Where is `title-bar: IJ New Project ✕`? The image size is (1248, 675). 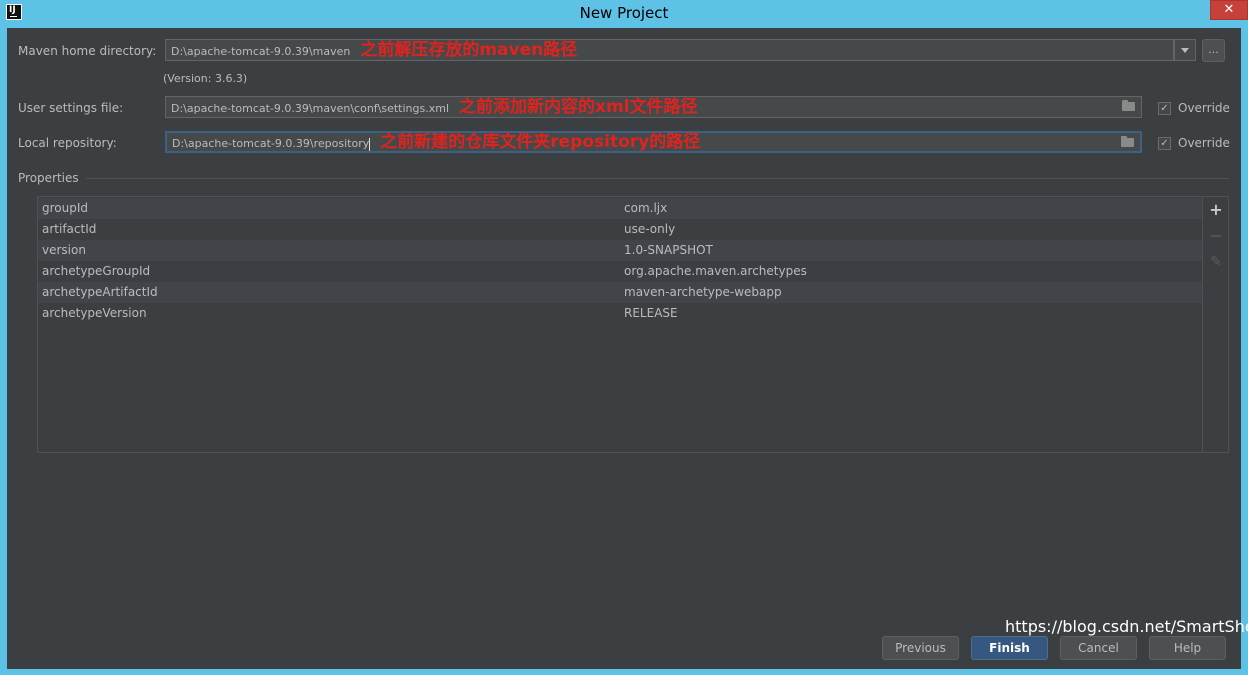 title-bar: IJ New Project ✕ is located at coordinates (624, 13).